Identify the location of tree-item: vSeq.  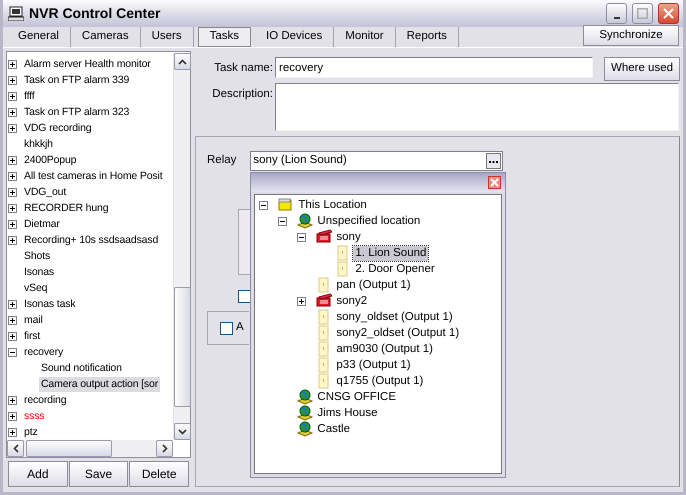
(36, 288).